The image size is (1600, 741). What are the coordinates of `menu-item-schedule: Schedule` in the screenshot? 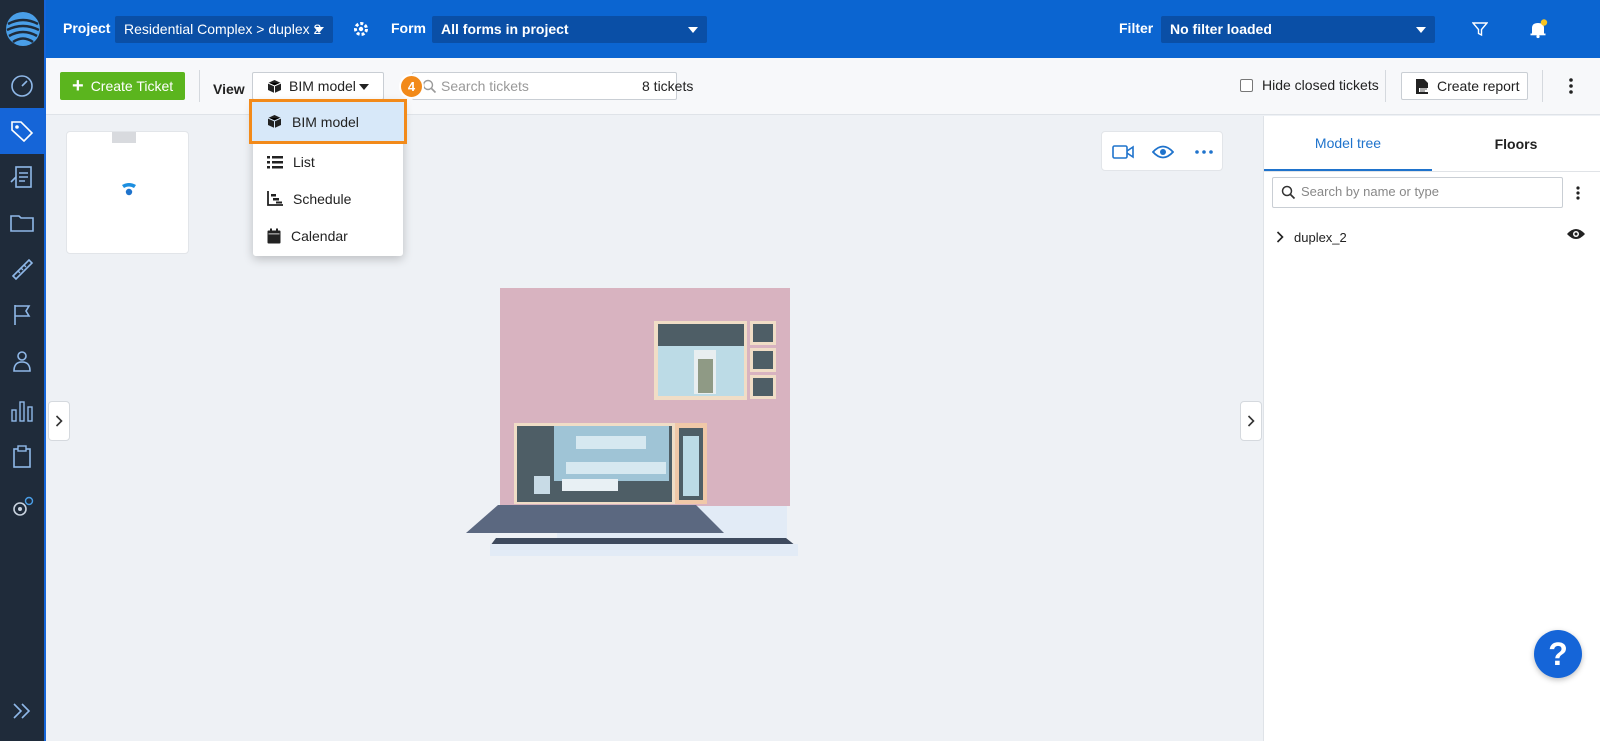 It's located at (328, 198).